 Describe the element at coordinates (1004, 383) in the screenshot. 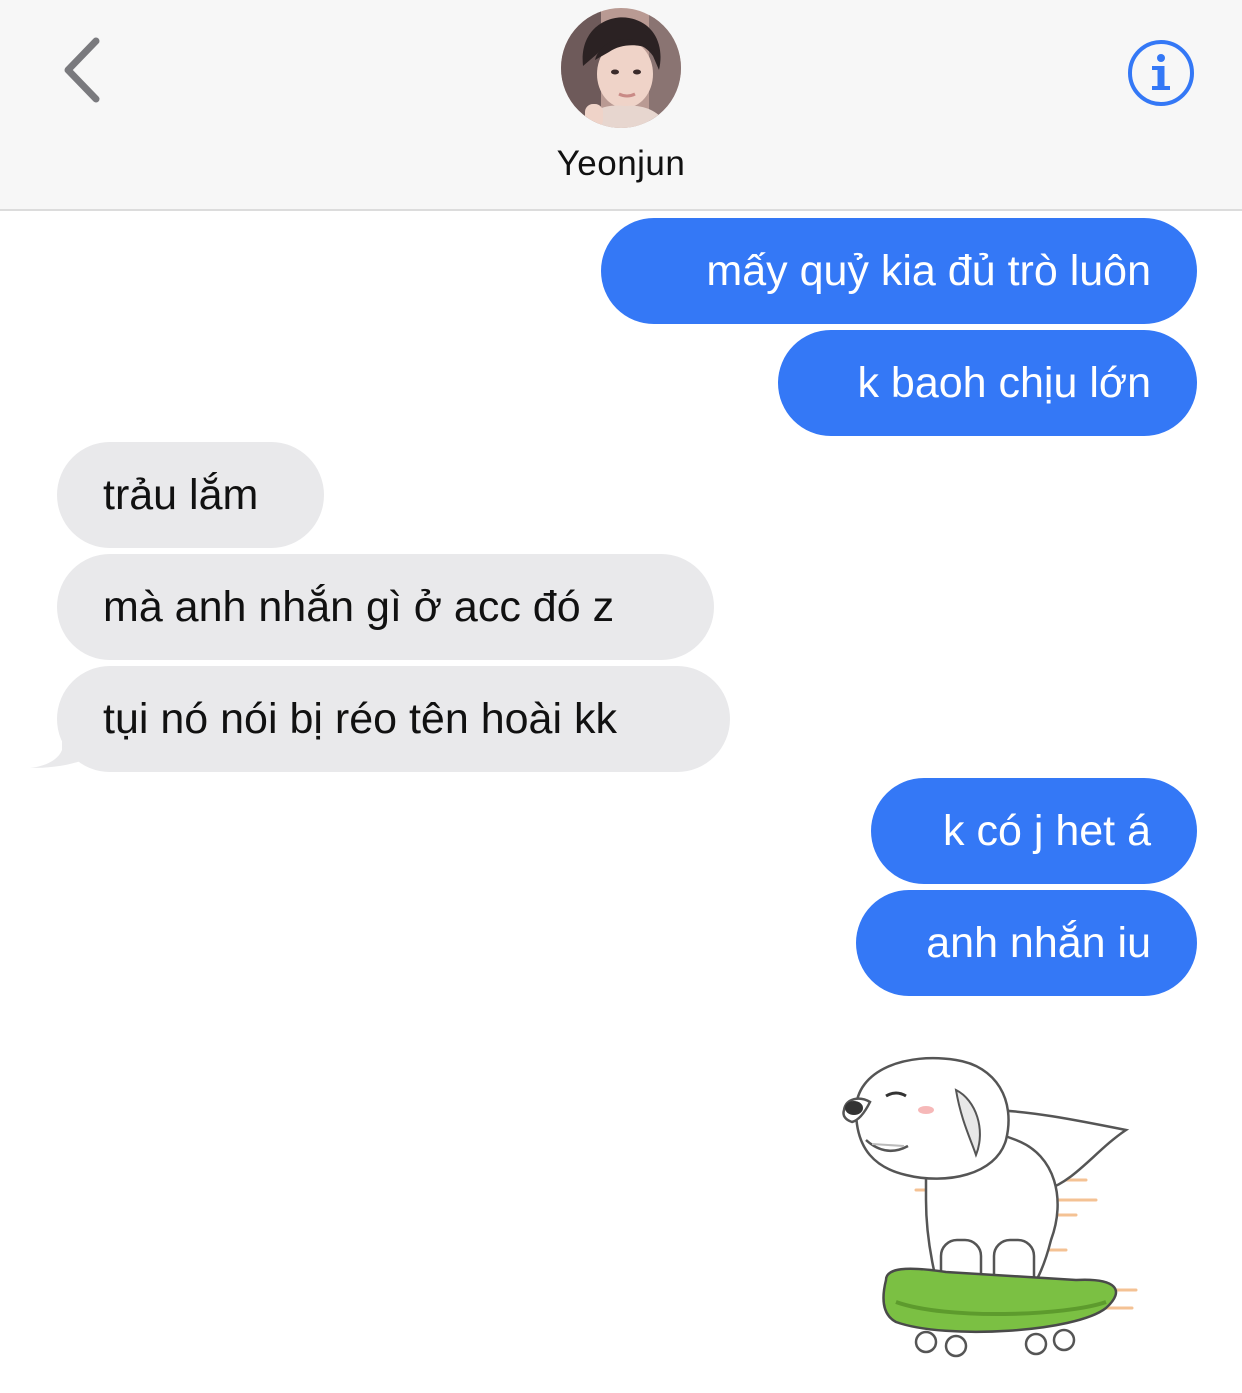

I see `message-text: k baoh chịu lớn` at that location.